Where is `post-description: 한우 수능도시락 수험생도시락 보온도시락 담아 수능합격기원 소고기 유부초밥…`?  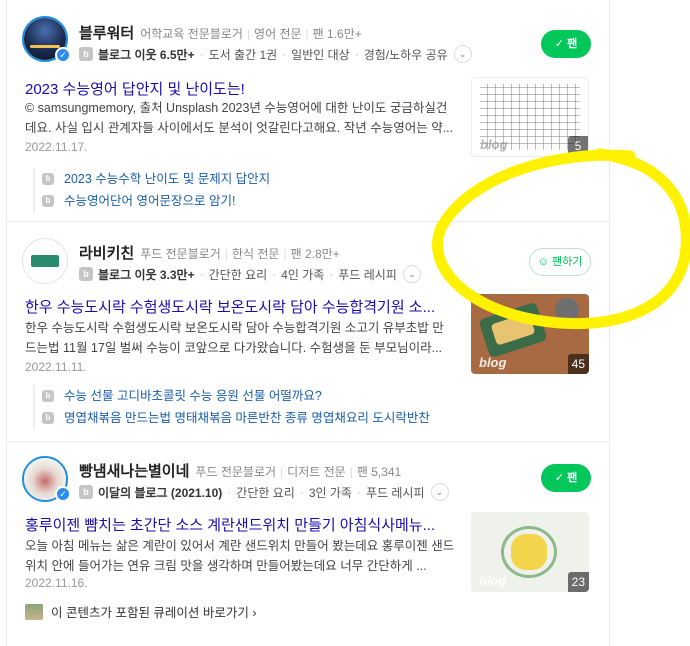 post-description: 한우 수능도시락 수험생도시락 보온도시락 담아 수능합격기원 소고기 유부초밥… is located at coordinates (240, 338).